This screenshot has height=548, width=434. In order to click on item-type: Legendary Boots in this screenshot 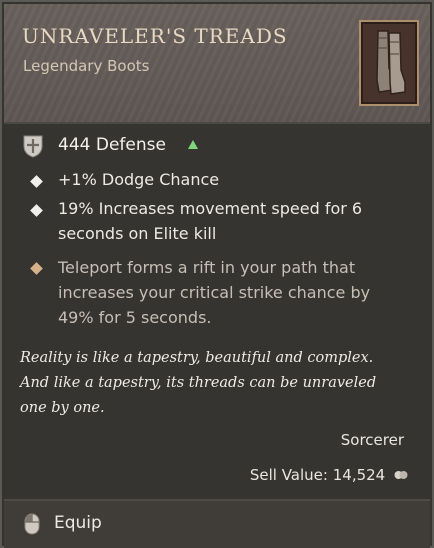, I will do `click(86, 66)`.